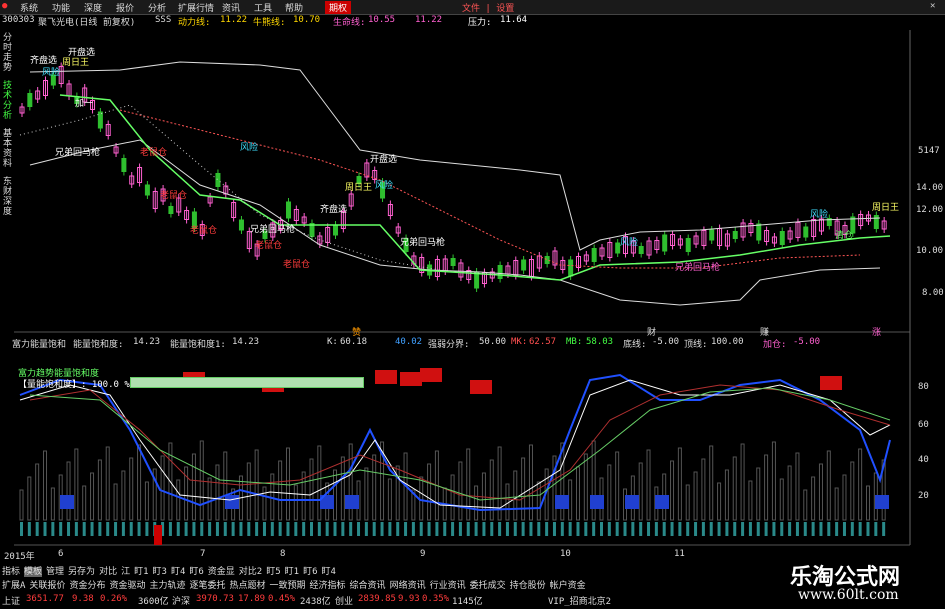 The width and height of the screenshot is (945, 609). Describe the element at coordinates (232, 502) in the screenshot. I see `ind-blue-block` at that location.